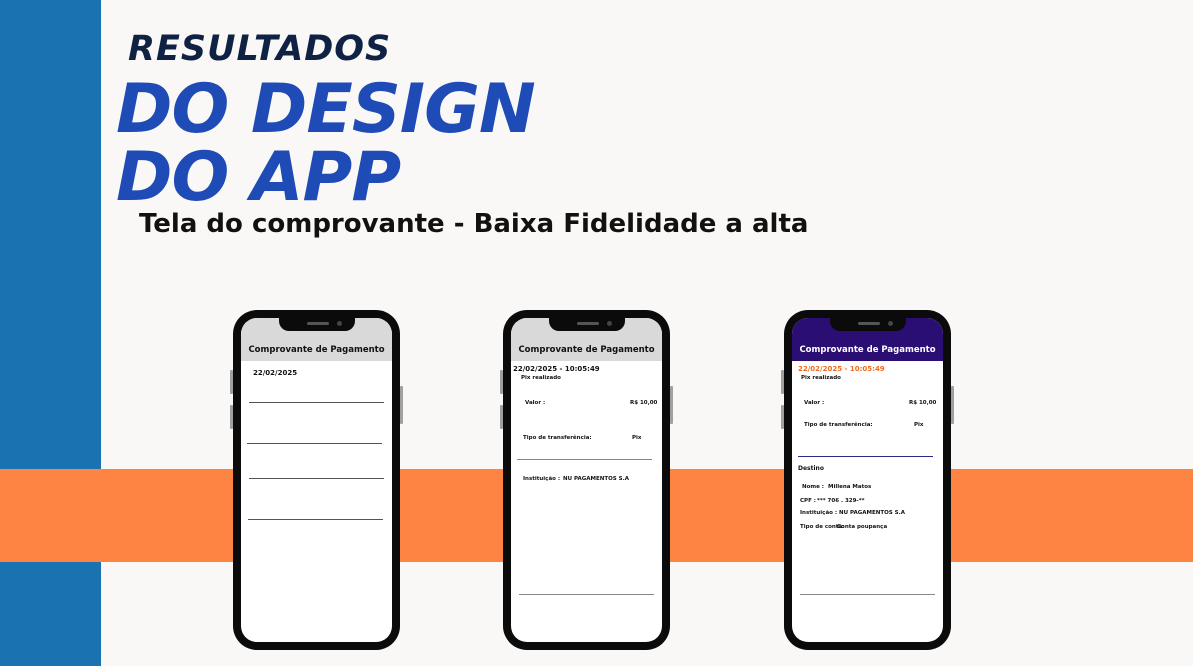  I want to click on title-do-design: DO DESIGN, so click(326, 109).